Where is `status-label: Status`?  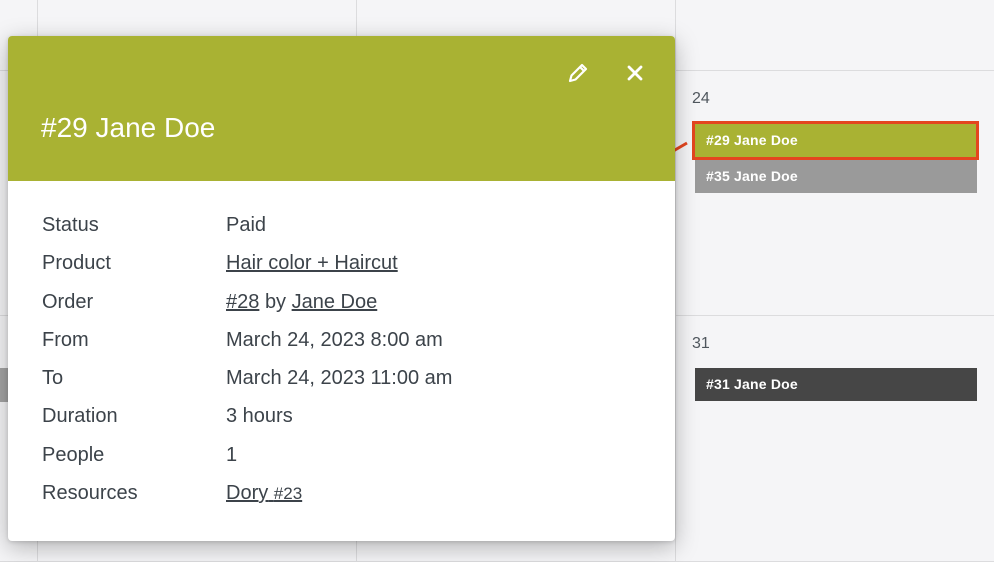
status-label: Status is located at coordinates (70, 225).